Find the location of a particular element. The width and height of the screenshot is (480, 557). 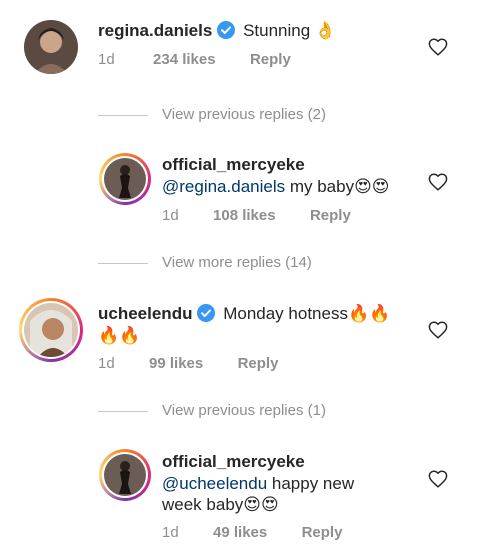

username: regina.daniels is located at coordinates (155, 30).